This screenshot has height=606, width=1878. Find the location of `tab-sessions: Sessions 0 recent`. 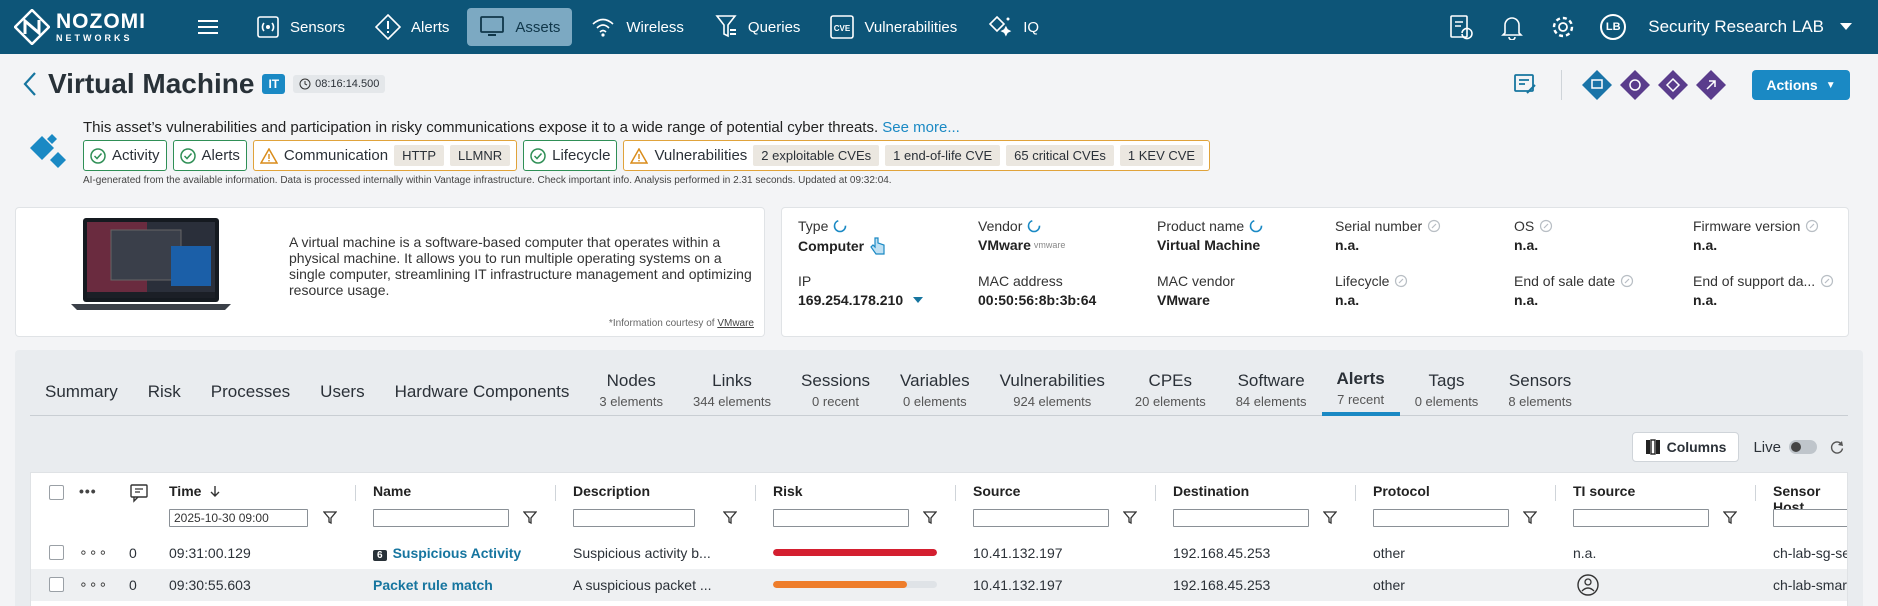

tab-sessions: Sessions 0 recent is located at coordinates (835, 390).